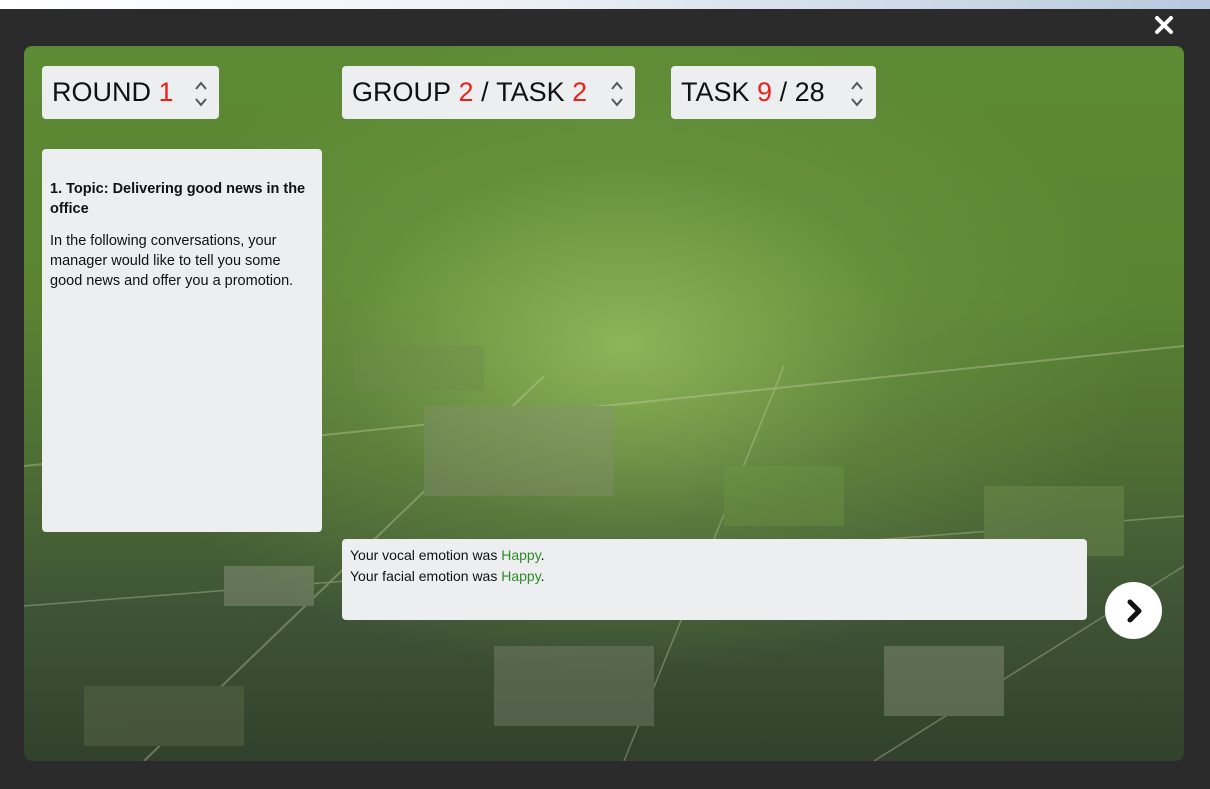  I want to click on round-label: ROUND, so click(101, 92).